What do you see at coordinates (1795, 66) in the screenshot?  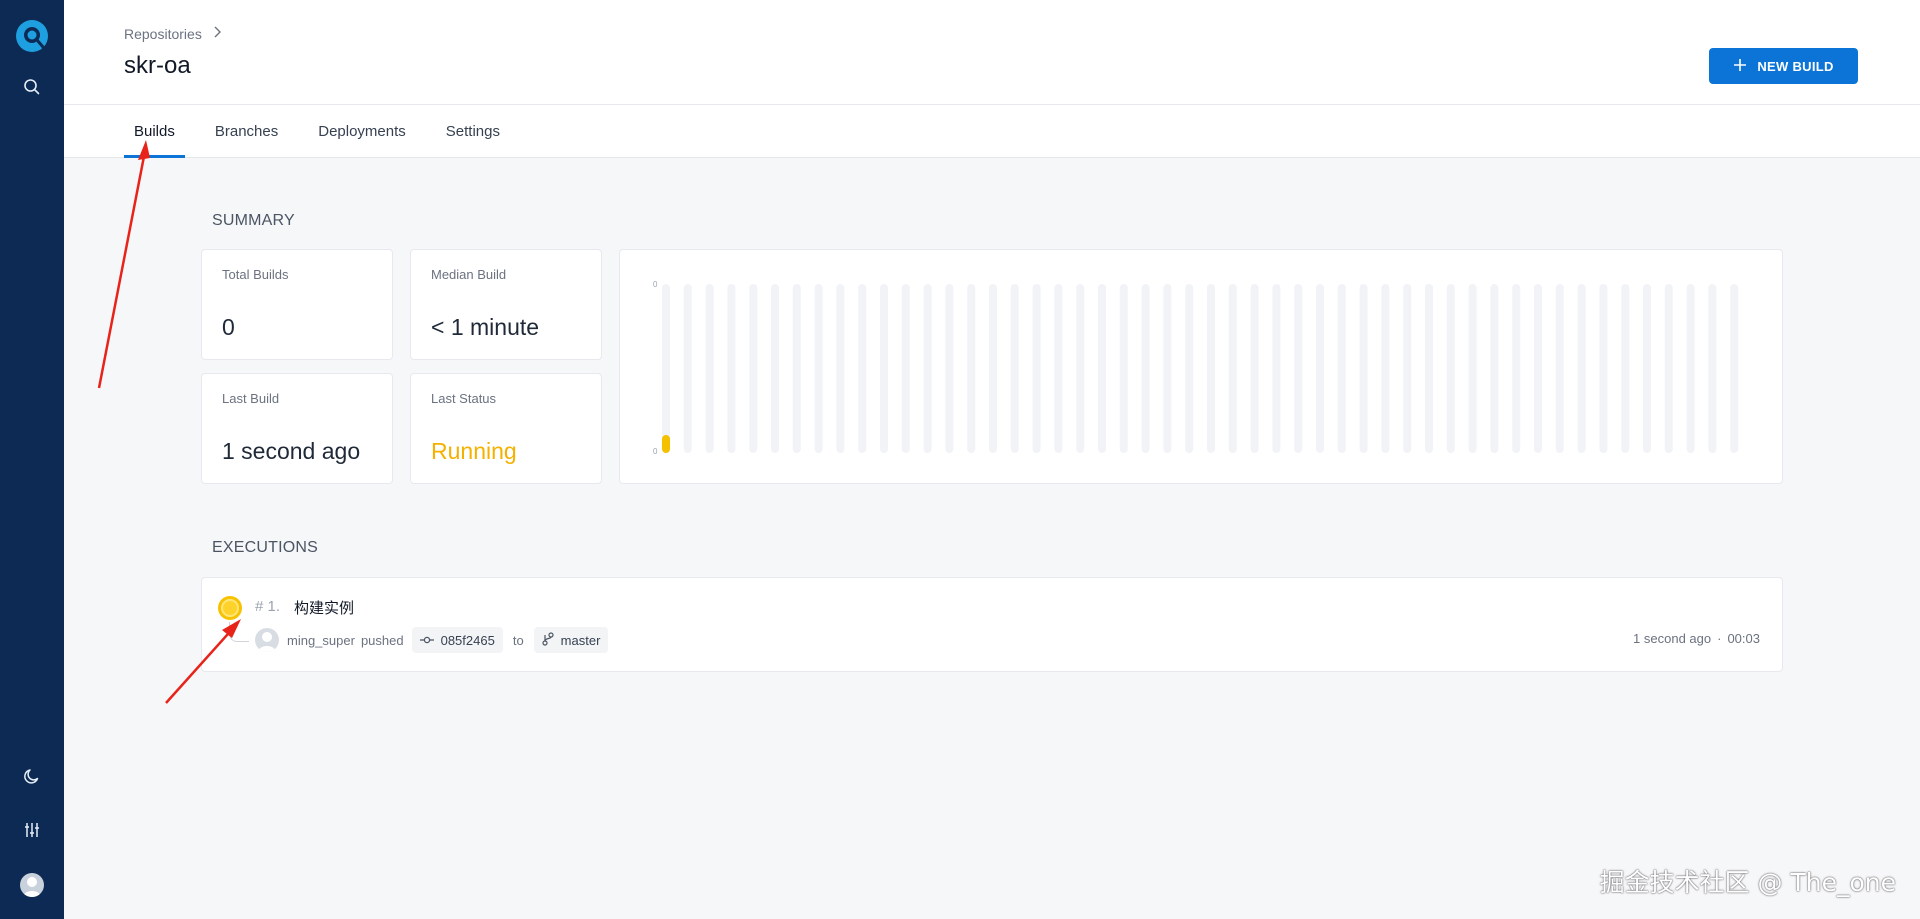 I see `new-build-label: NEW BUILD` at bounding box center [1795, 66].